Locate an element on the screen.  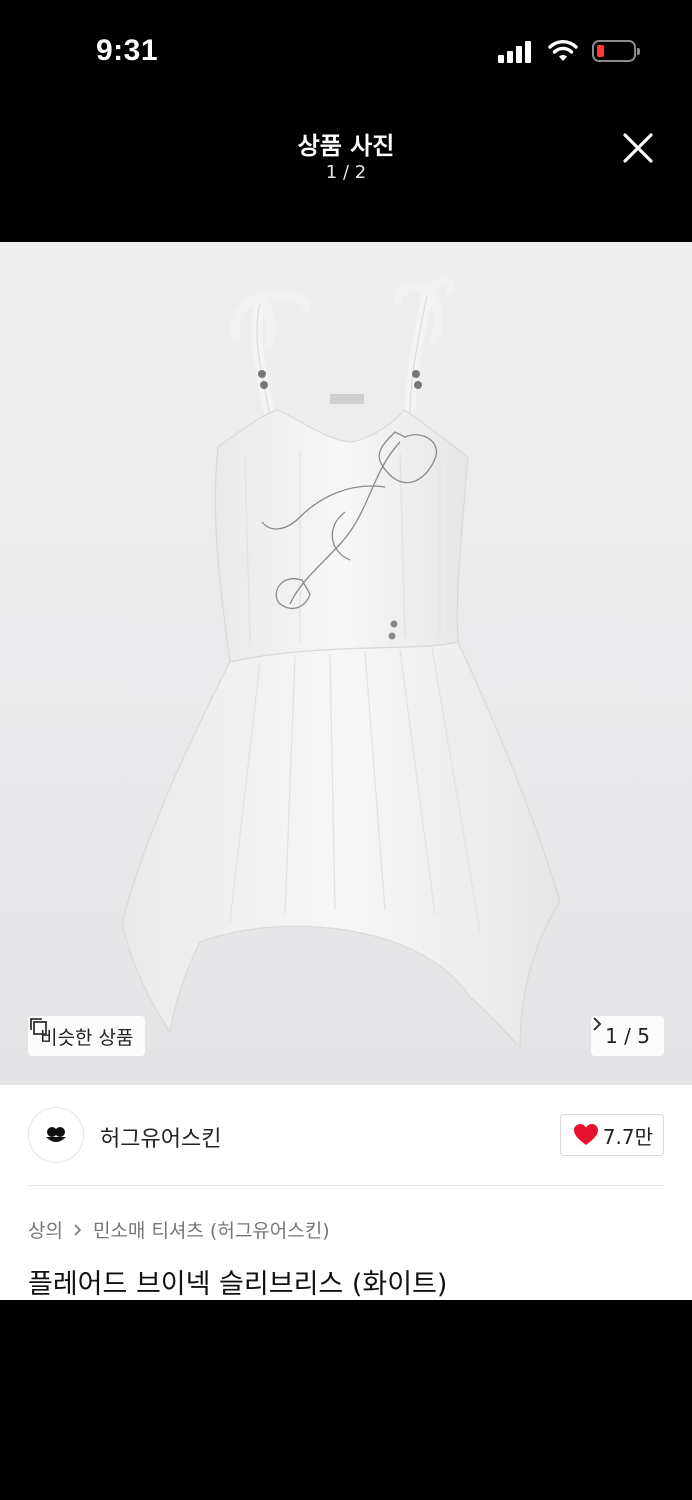
status-bar: 9:31 is located at coordinates (346, 50).